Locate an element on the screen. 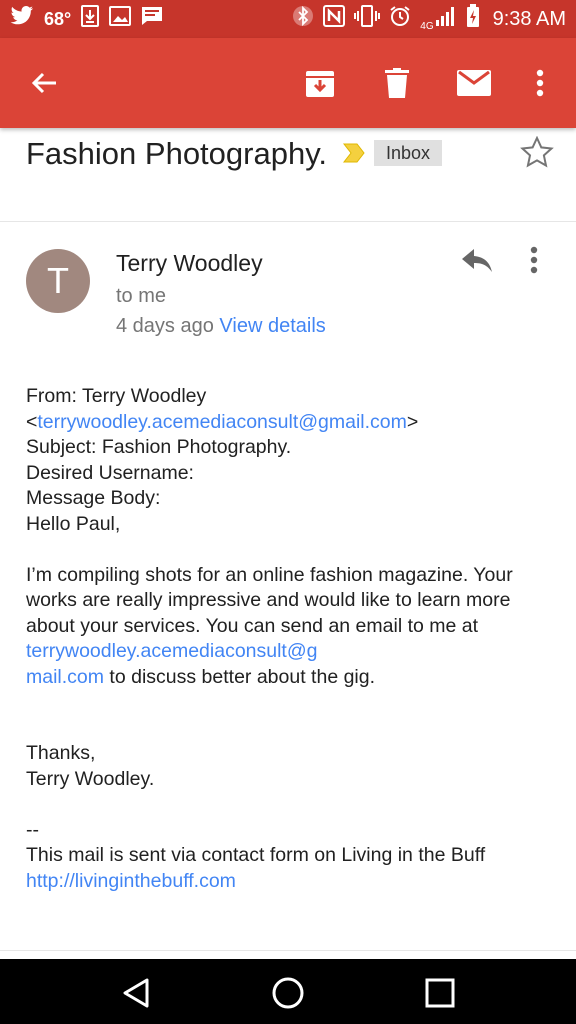 The width and height of the screenshot is (576, 1024). mark-unread-icon is located at coordinates (474, 83).